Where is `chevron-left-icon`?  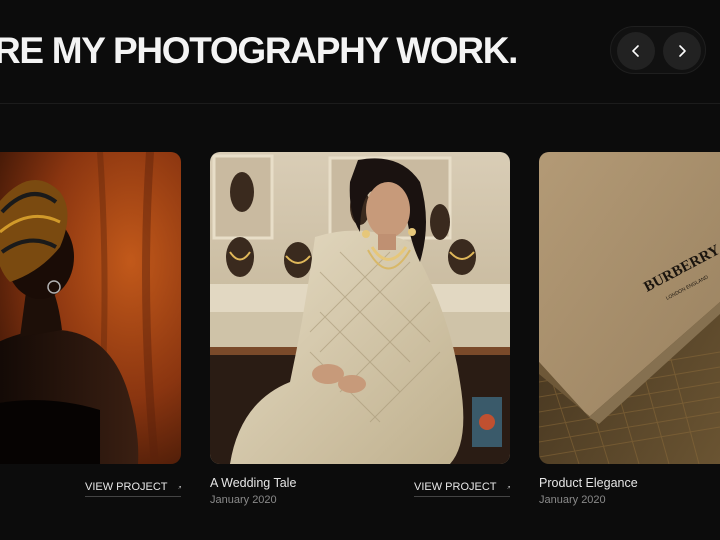 chevron-left-icon is located at coordinates (635, 51).